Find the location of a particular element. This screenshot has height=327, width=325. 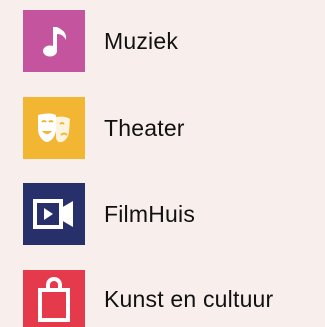

menu-item-filmhuis: FilmHuis is located at coordinates (109, 214).